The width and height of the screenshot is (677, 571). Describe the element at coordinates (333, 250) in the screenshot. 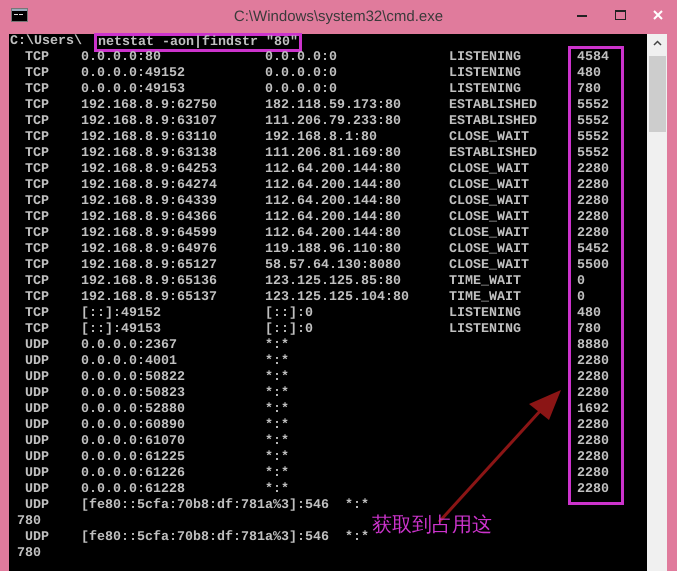

I see `foreign-address-text: 119.188.96.110:80` at that location.